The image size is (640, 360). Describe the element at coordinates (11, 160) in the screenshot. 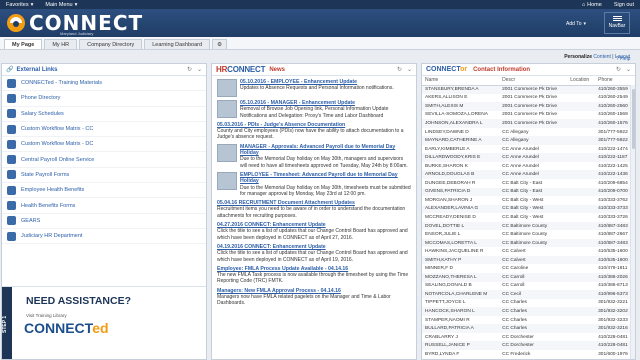

I see `payroll-icon` at that location.